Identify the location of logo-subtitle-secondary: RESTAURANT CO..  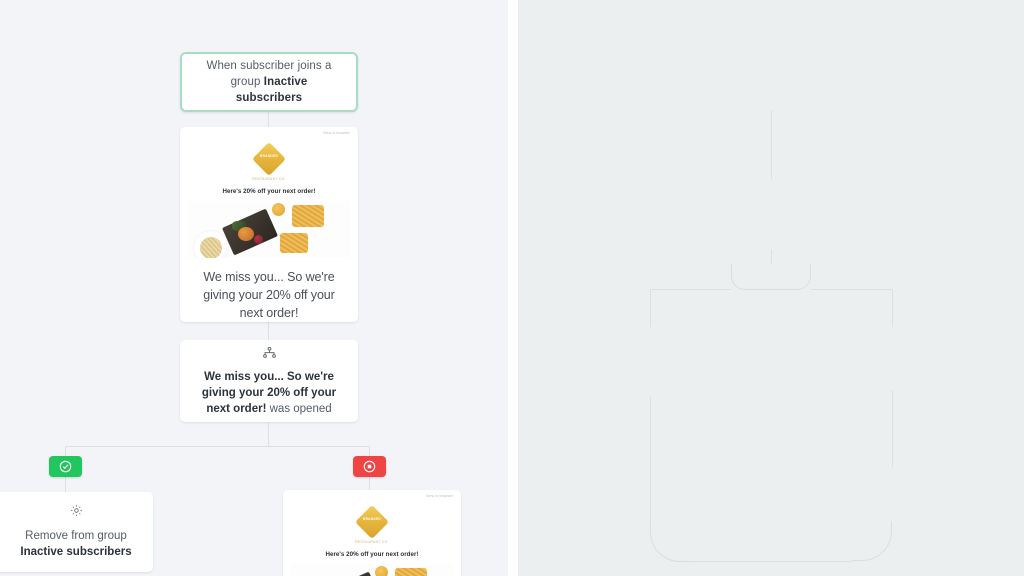
(372, 542).